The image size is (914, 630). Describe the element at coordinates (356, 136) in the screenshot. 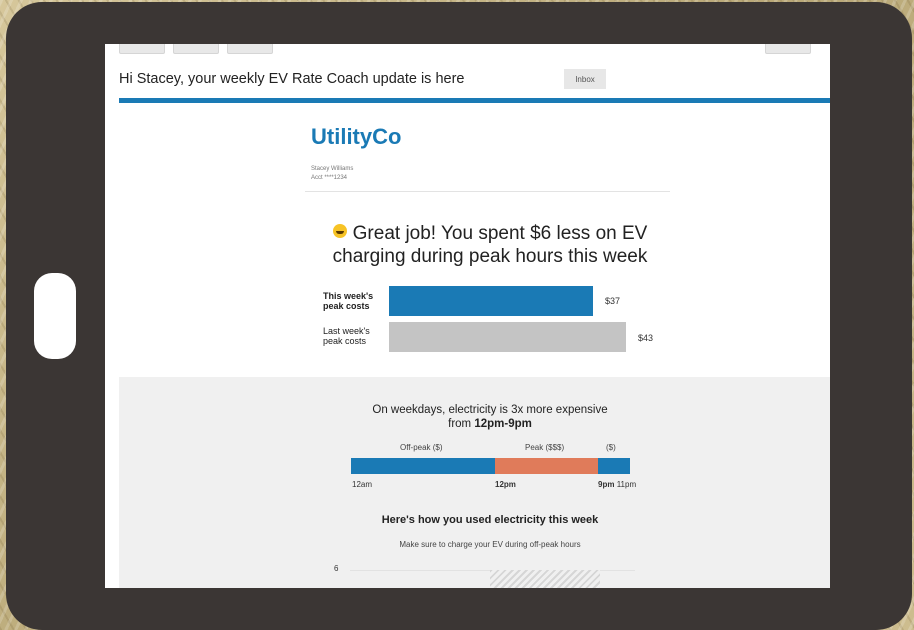

I see `brand-logo: UtilityCo` at that location.